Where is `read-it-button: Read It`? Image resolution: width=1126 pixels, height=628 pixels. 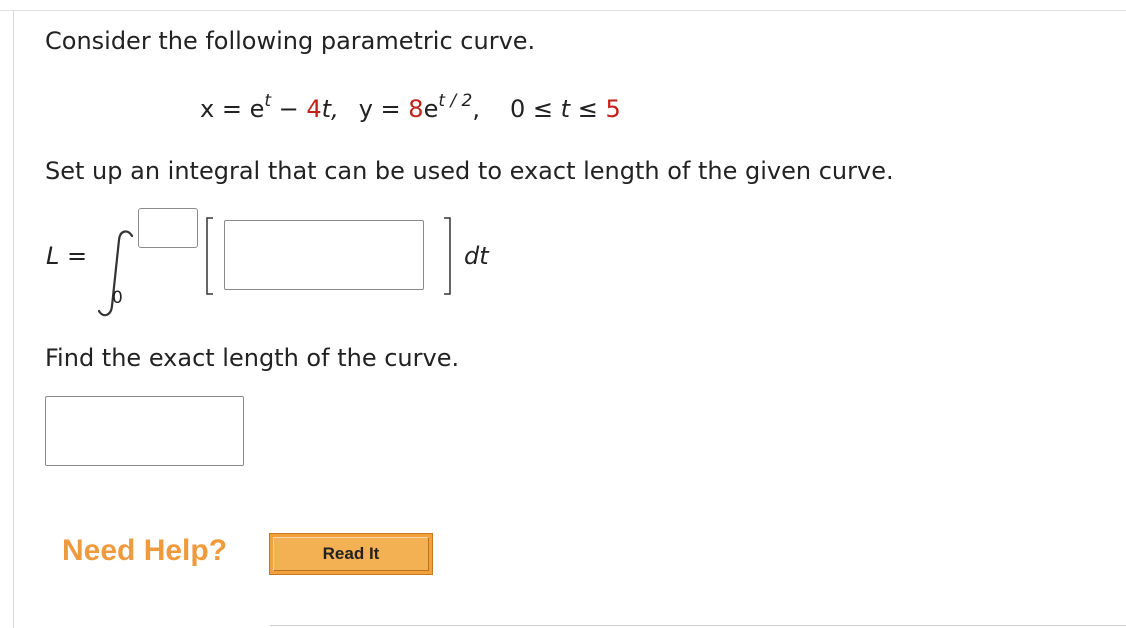
read-it-button: Read It is located at coordinates (351, 554).